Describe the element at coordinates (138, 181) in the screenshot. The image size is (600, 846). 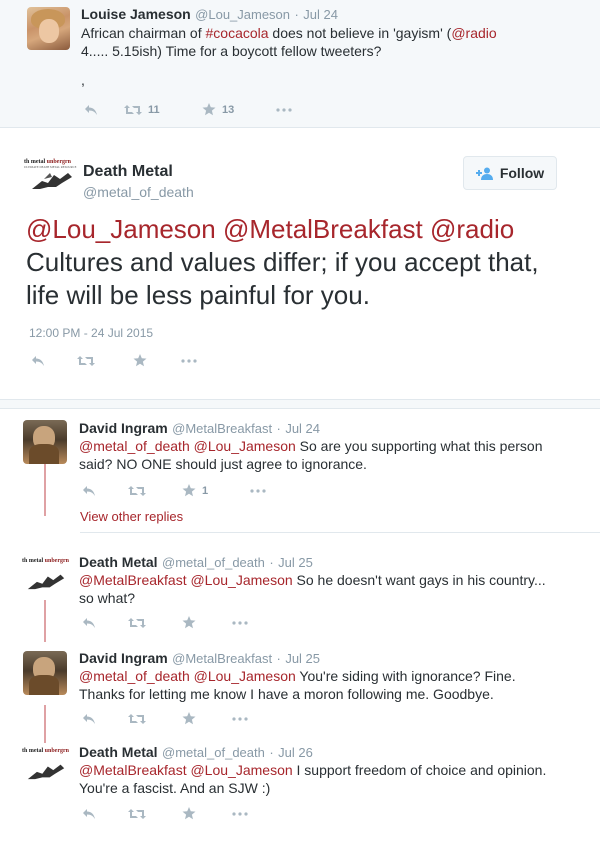
I see `main-tweet-author: Death Metal @metal_of_death` at that location.